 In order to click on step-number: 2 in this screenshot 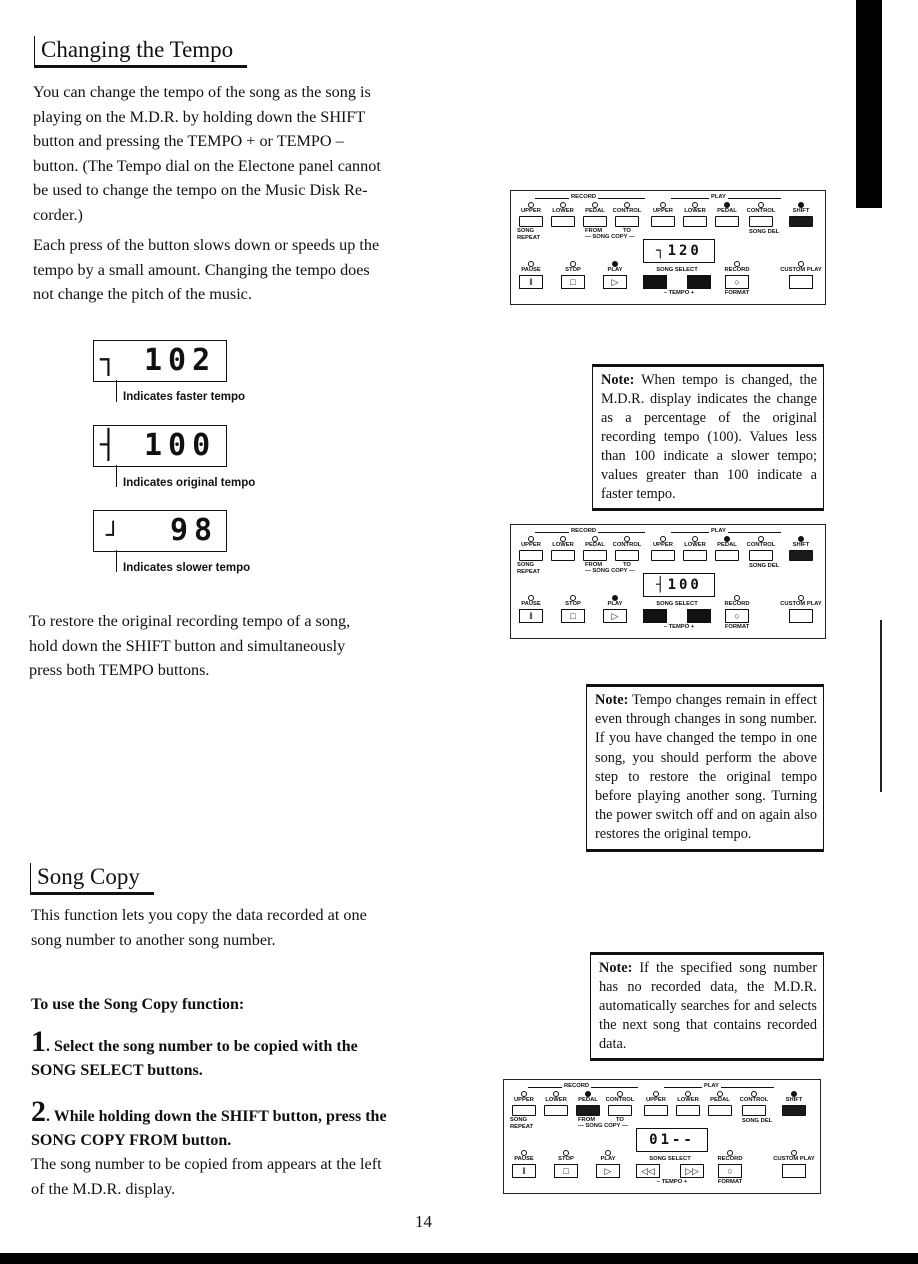, I will do `click(38, 1111)`.